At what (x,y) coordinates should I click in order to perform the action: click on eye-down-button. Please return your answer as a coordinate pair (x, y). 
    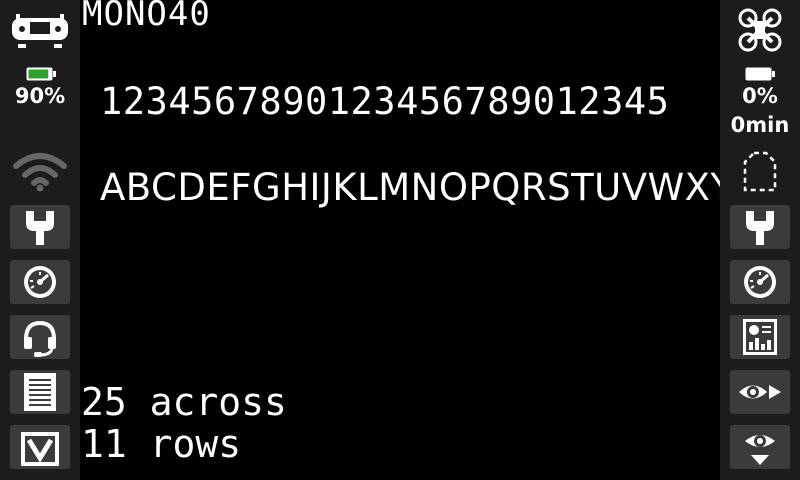
    Looking at the image, I should click on (760, 447).